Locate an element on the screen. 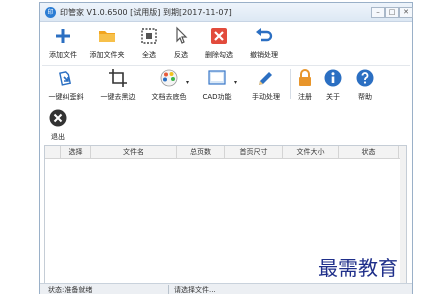 This screenshot has width=439, height=295. pencil-icon is located at coordinates (265, 78).